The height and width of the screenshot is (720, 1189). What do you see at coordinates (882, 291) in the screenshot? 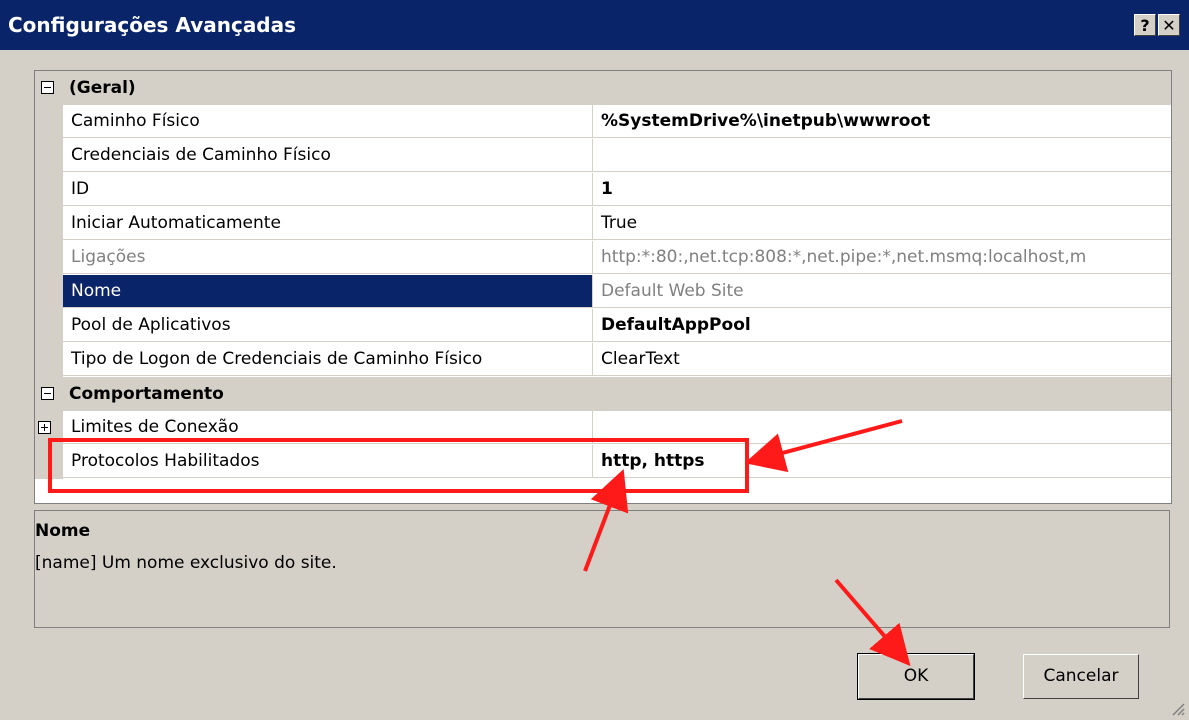
I see `property-value: Default Web Site` at bounding box center [882, 291].